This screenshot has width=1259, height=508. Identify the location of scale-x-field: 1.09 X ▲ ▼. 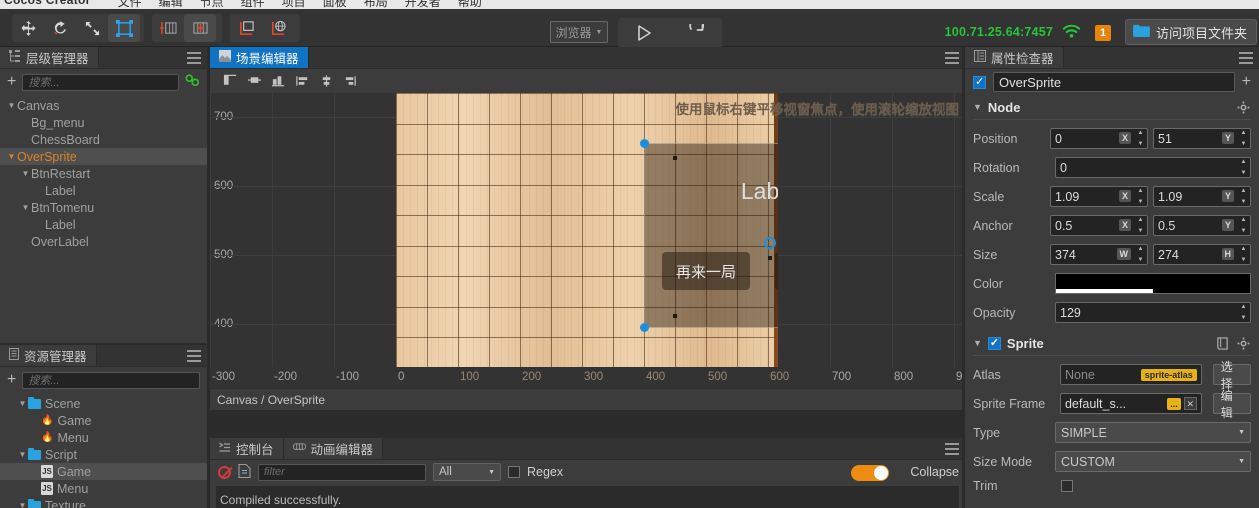
(1099, 196).